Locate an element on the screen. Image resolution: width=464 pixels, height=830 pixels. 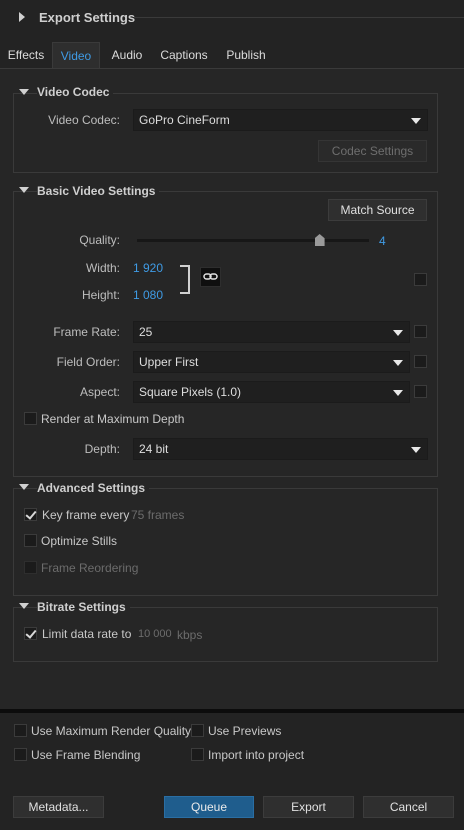
match-source-button: Match Source is located at coordinates (377, 210).